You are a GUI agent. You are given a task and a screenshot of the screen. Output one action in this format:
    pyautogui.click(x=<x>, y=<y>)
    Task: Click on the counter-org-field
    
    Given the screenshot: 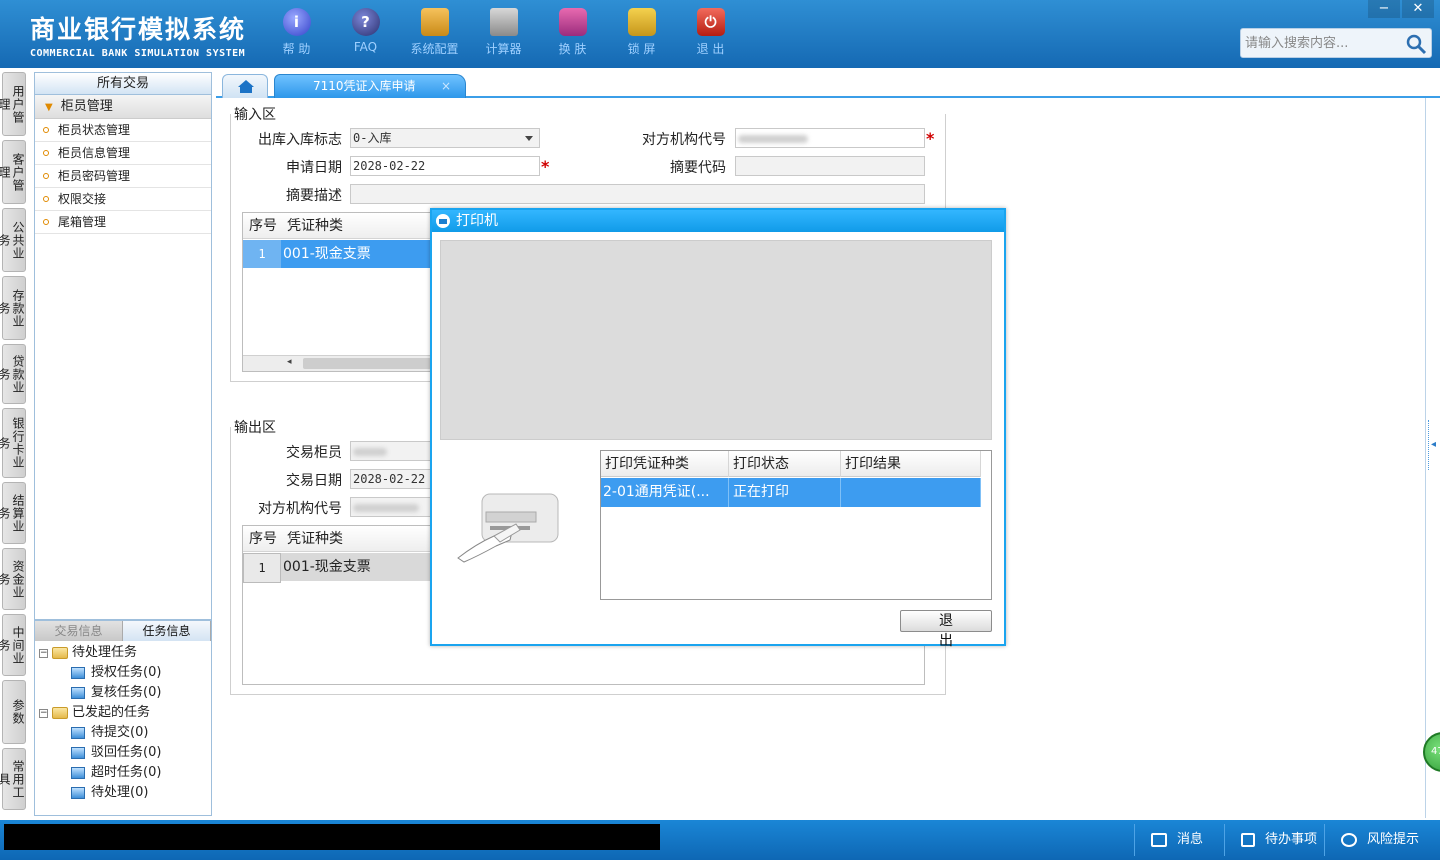 What is the action you would take?
    pyautogui.click(x=830, y=138)
    